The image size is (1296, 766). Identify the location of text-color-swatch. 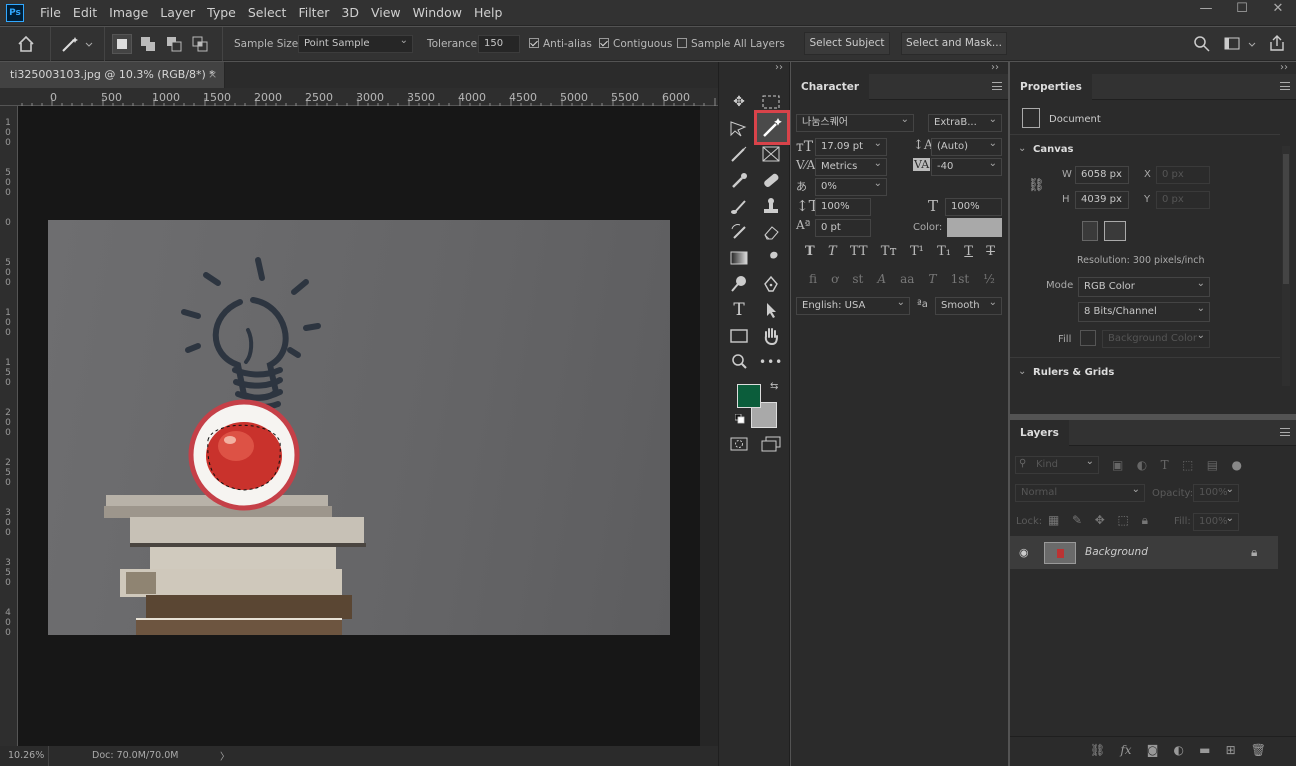
(974, 227).